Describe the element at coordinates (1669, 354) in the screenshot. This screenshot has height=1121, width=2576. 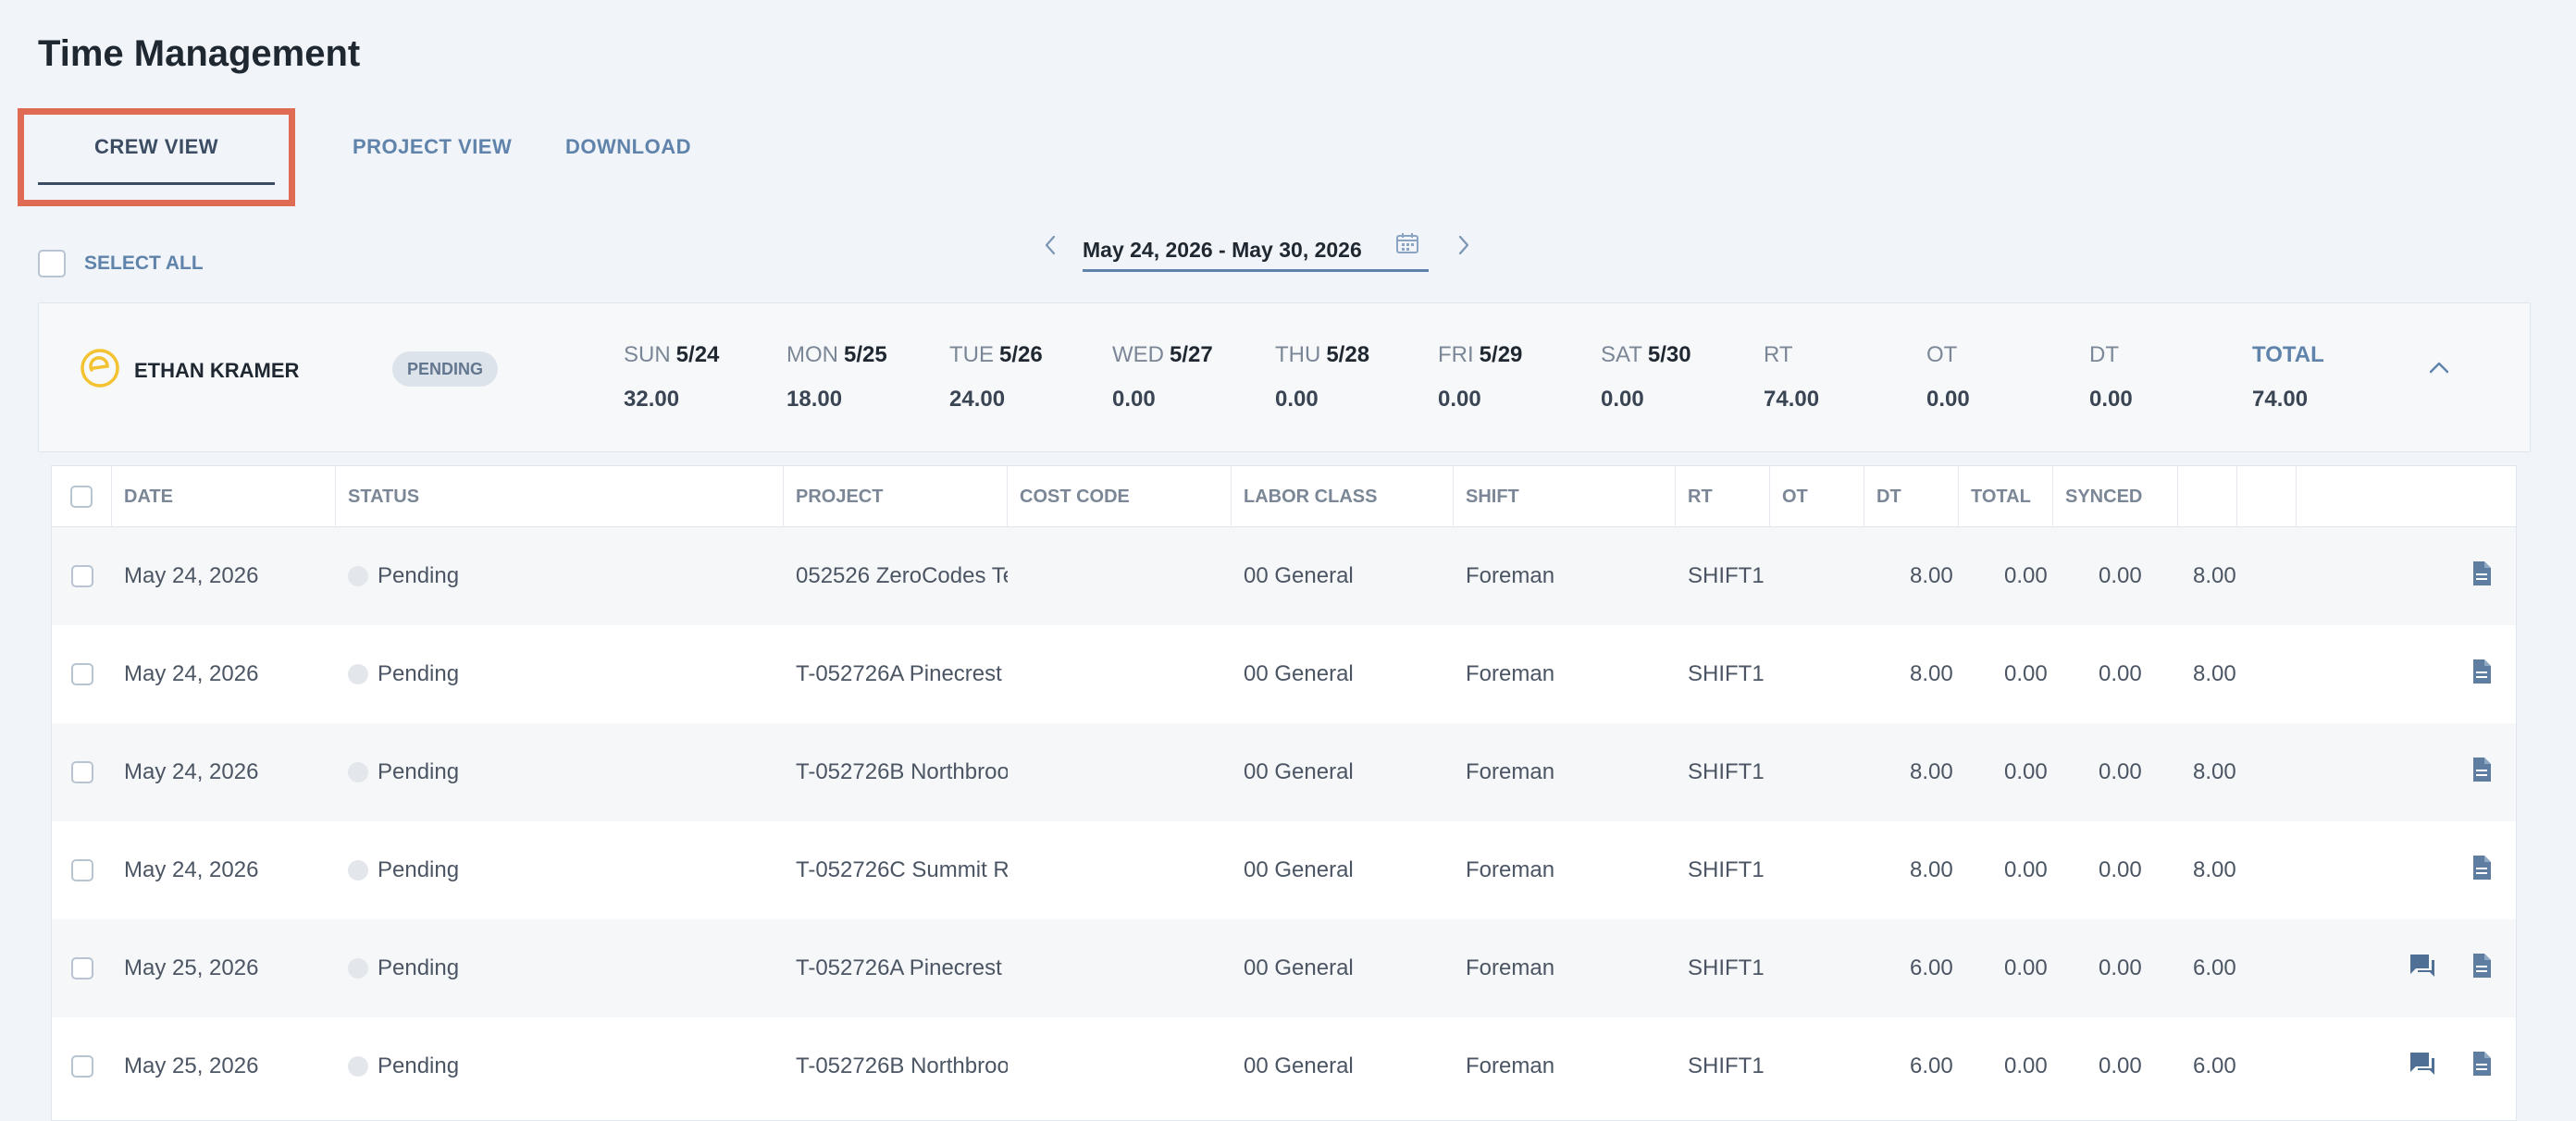
I see `day-date: 5/30` at that location.